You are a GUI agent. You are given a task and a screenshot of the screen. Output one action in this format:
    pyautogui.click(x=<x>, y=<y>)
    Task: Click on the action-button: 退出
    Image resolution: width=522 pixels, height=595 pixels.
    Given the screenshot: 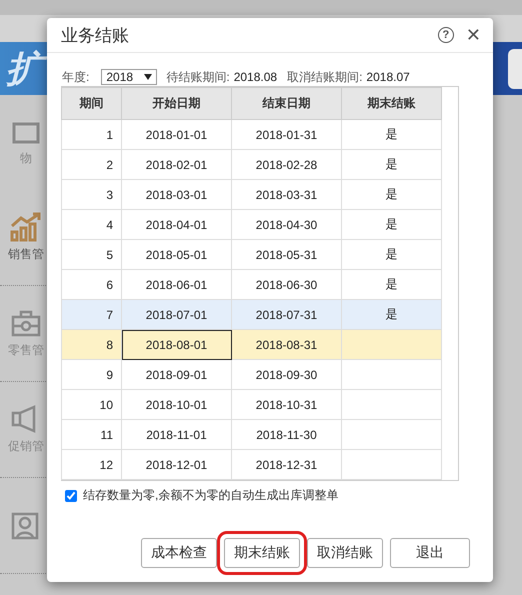 What is the action you would take?
    pyautogui.click(x=430, y=553)
    